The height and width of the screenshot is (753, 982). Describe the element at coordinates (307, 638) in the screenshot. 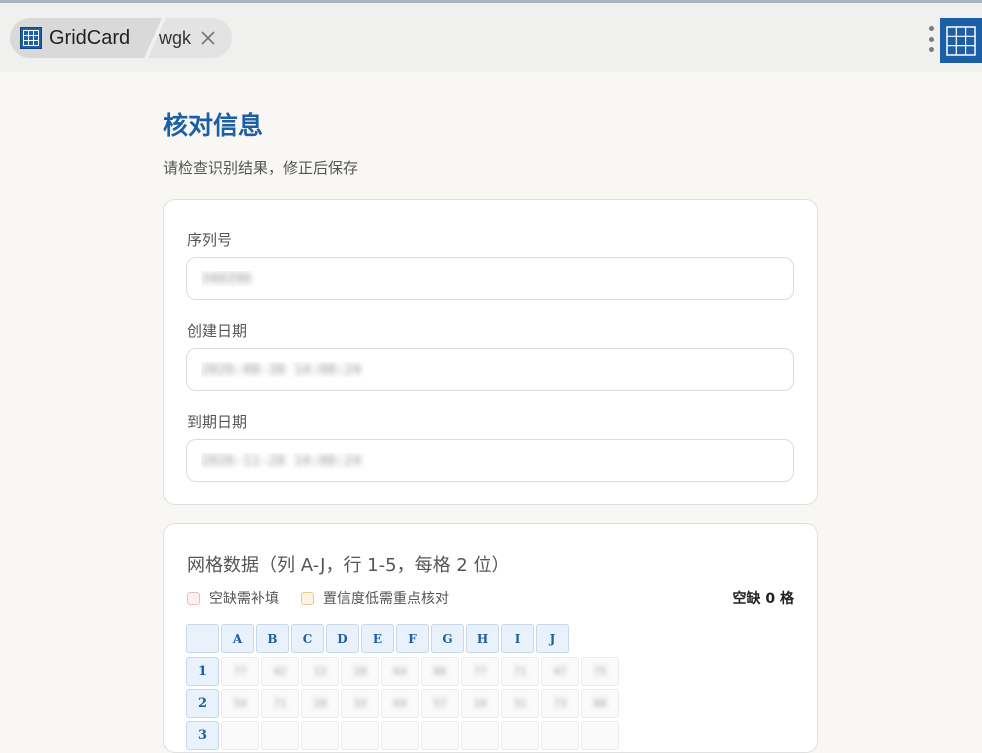

I see `column-header-c: C` at that location.